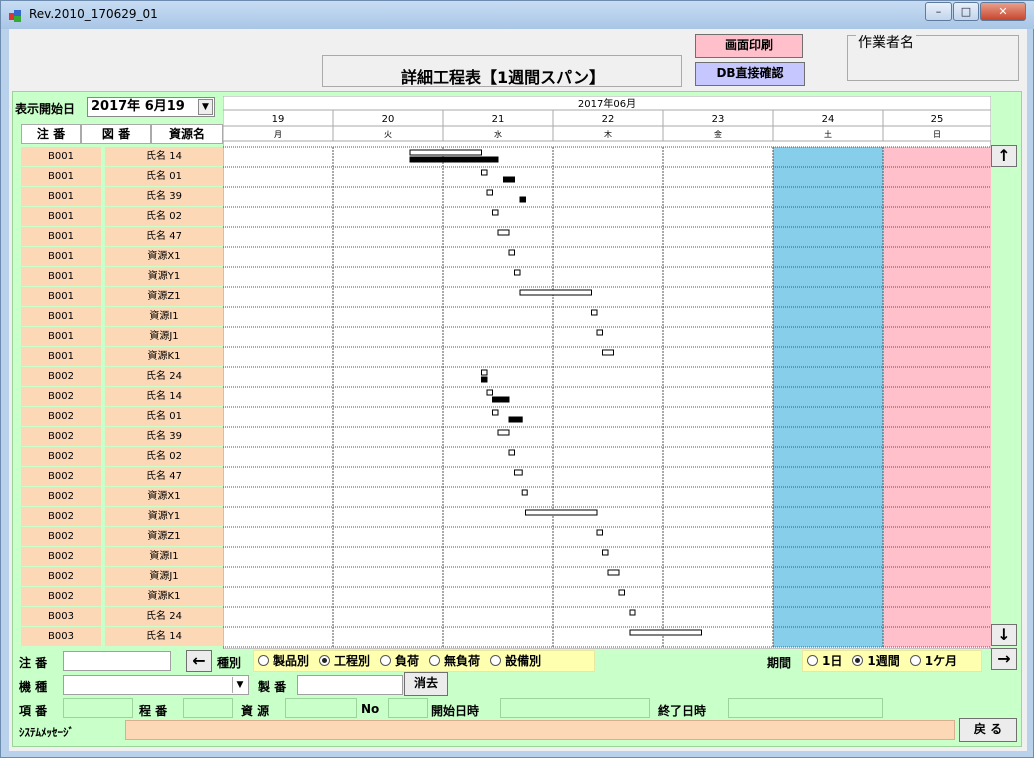 The height and width of the screenshot is (758, 1034). I want to click on end-datetime-field, so click(805, 708).